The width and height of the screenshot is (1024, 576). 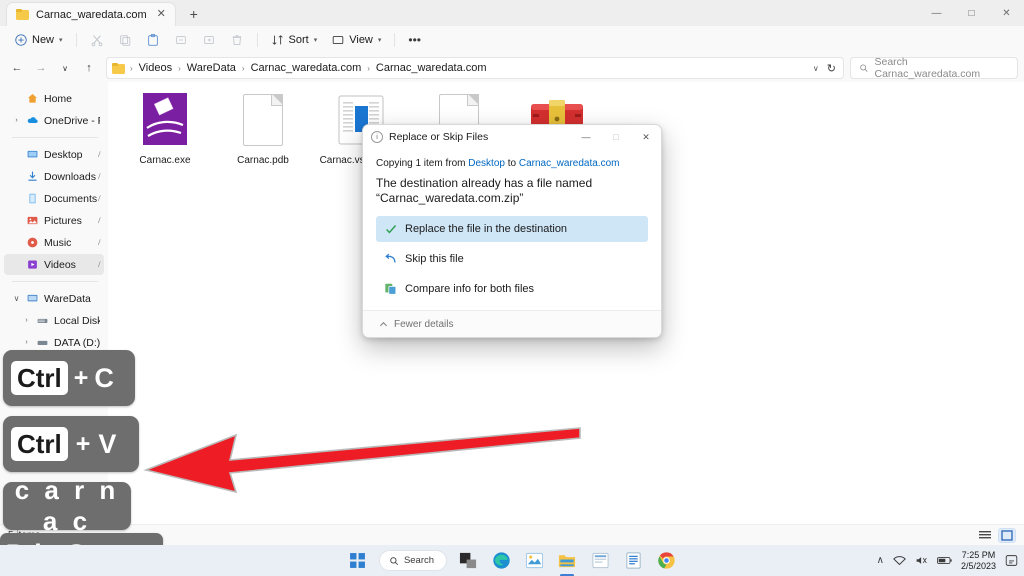 I want to click on file-name: Carnac.pdb, so click(x=263, y=160).